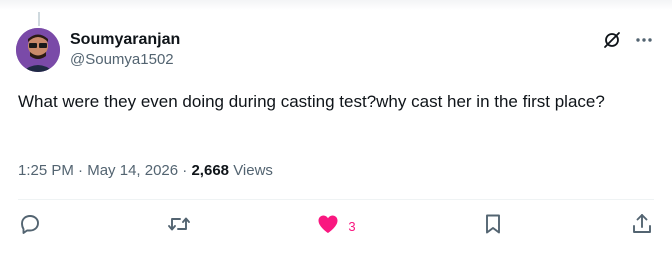 The height and width of the screenshot is (260, 672). What do you see at coordinates (336, 5) in the screenshot?
I see `previous-tweet-fade` at bounding box center [336, 5].